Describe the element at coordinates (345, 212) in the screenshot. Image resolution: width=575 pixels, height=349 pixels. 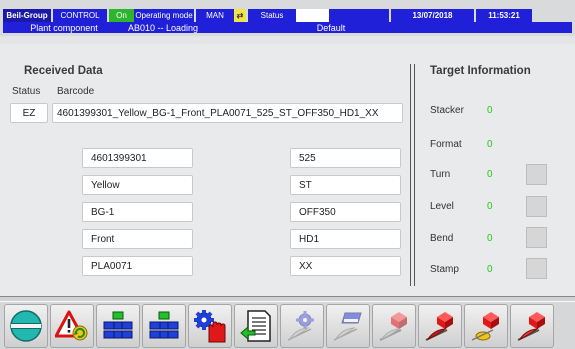
I see `right-field-3: OFF350` at that location.